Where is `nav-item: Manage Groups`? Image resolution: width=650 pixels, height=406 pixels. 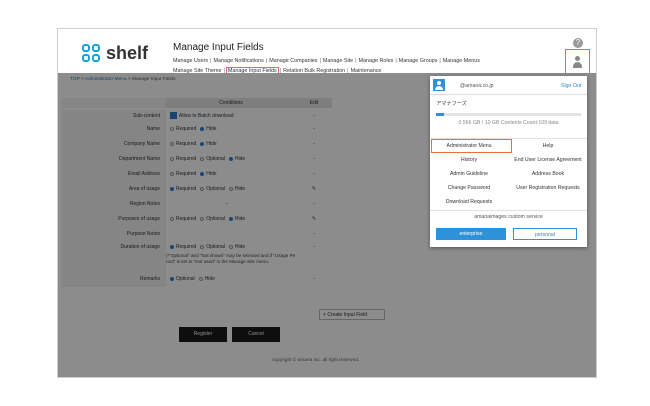
nav-item: Manage Groups is located at coordinates (418, 61).